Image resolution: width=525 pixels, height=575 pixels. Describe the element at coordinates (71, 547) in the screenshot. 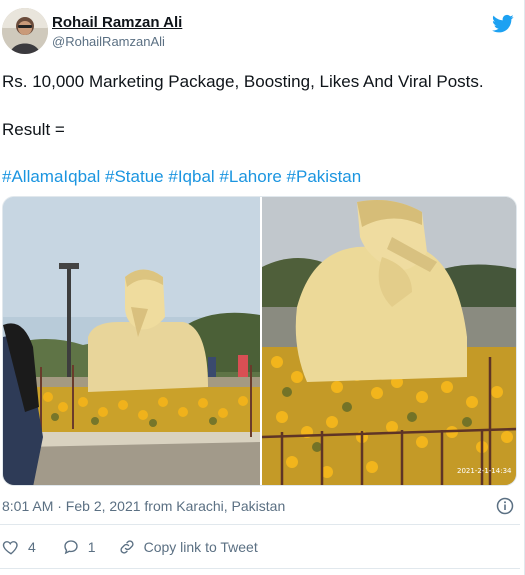

I see `reply-icon` at that location.